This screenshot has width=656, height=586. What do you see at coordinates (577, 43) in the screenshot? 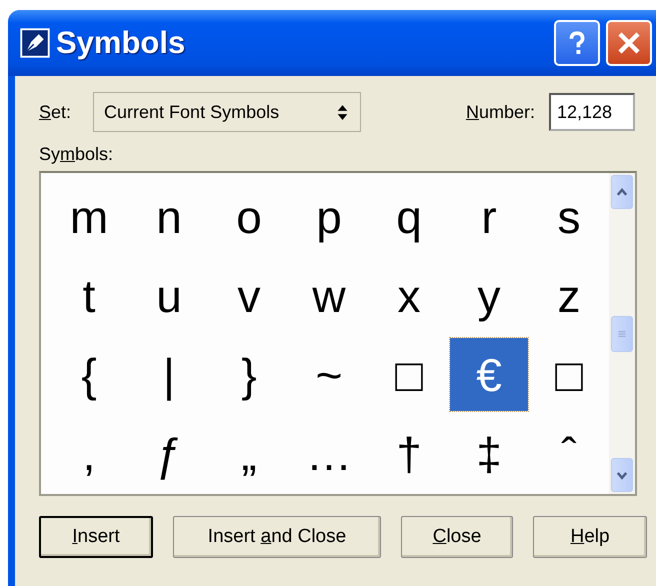
I see `help-icon` at bounding box center [577, 43].